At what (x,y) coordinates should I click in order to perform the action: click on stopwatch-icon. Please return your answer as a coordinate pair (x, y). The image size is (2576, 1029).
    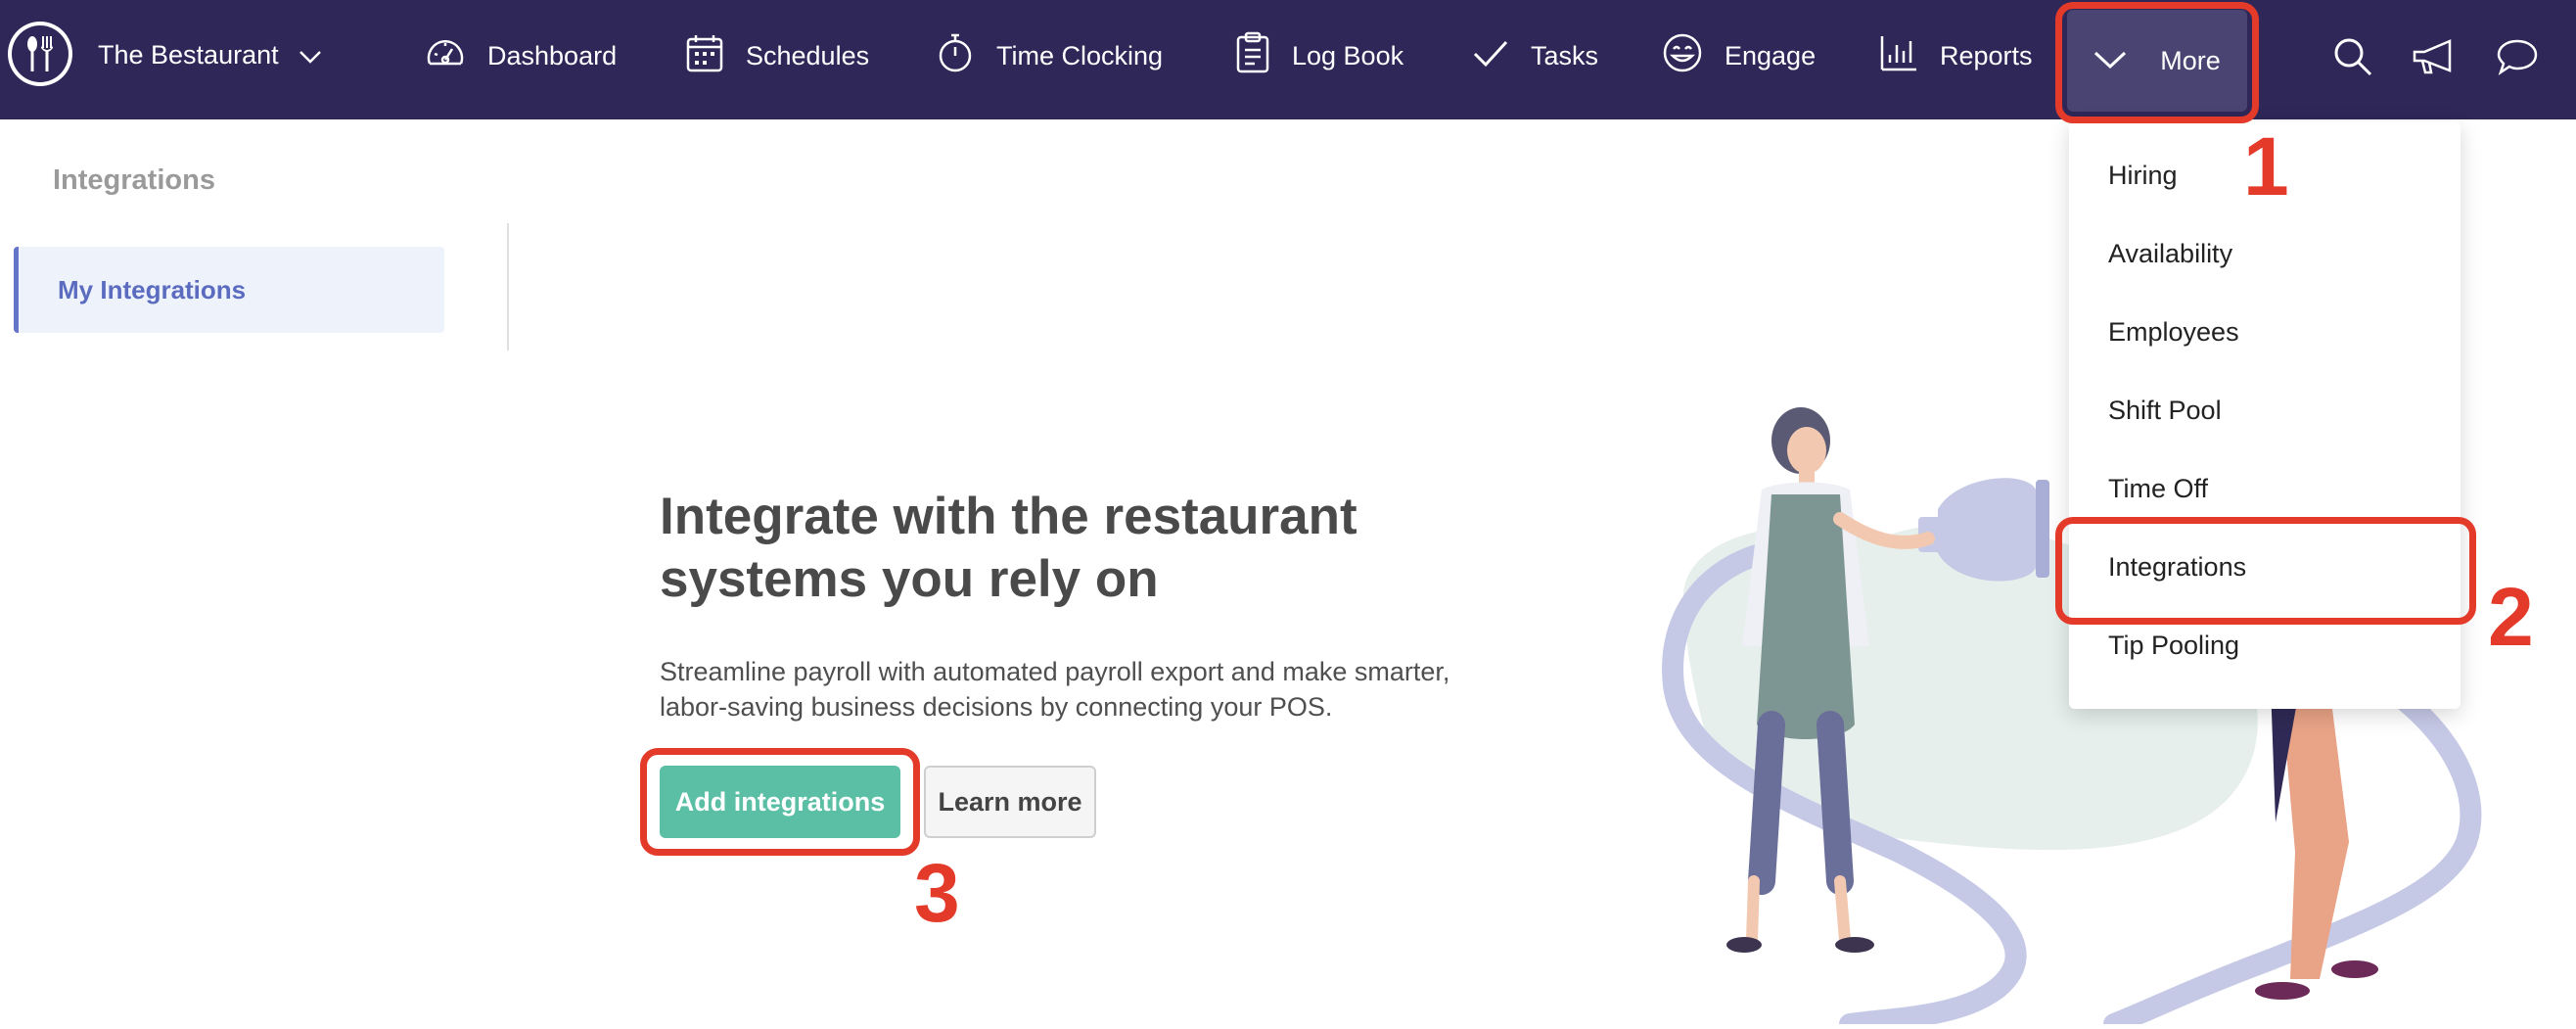
    Looking at the image, I should click on (955, 56).